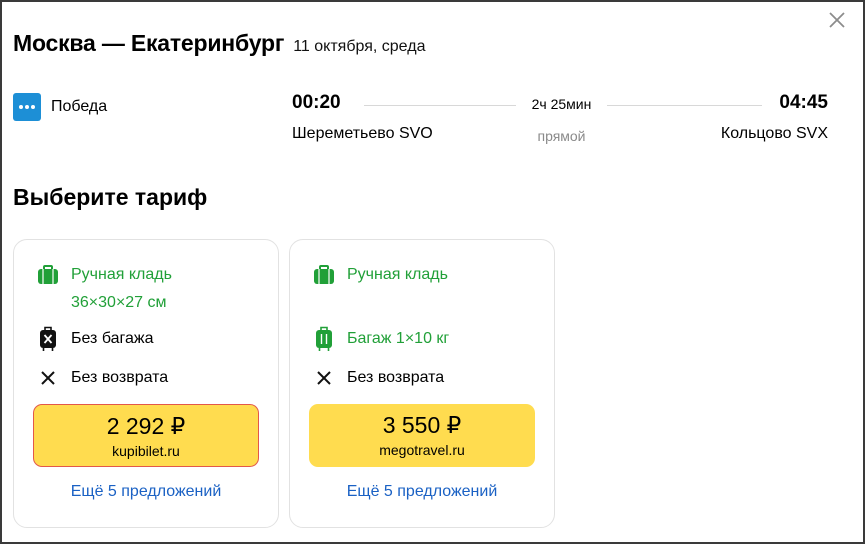  What do you see at coordinates (48, 338) in the screenshot?
I see `suitcase-crossed-icon` at bounding box center [48, 338].